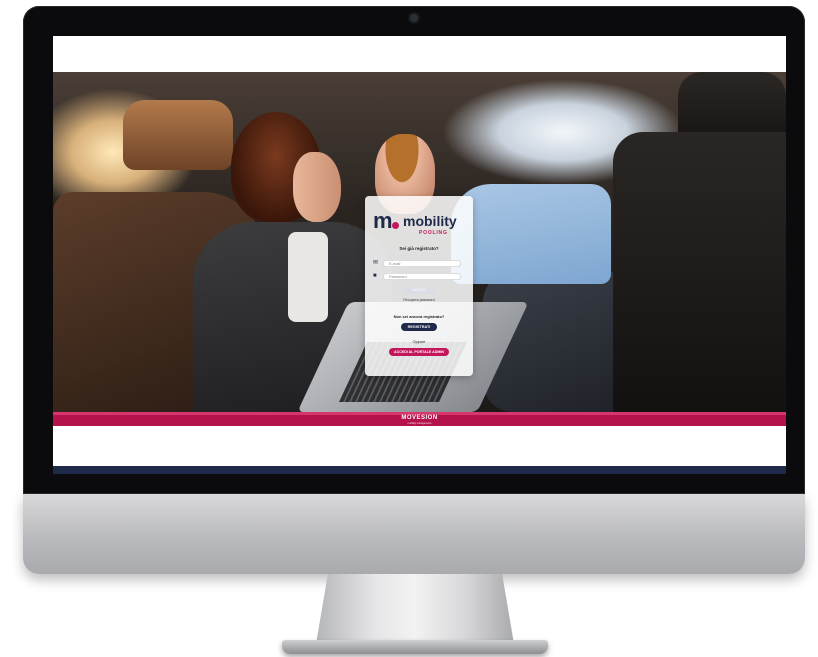 This screenshot has width=818, height=657. I want to click on monitor-stand-neck, so click(415, 609).